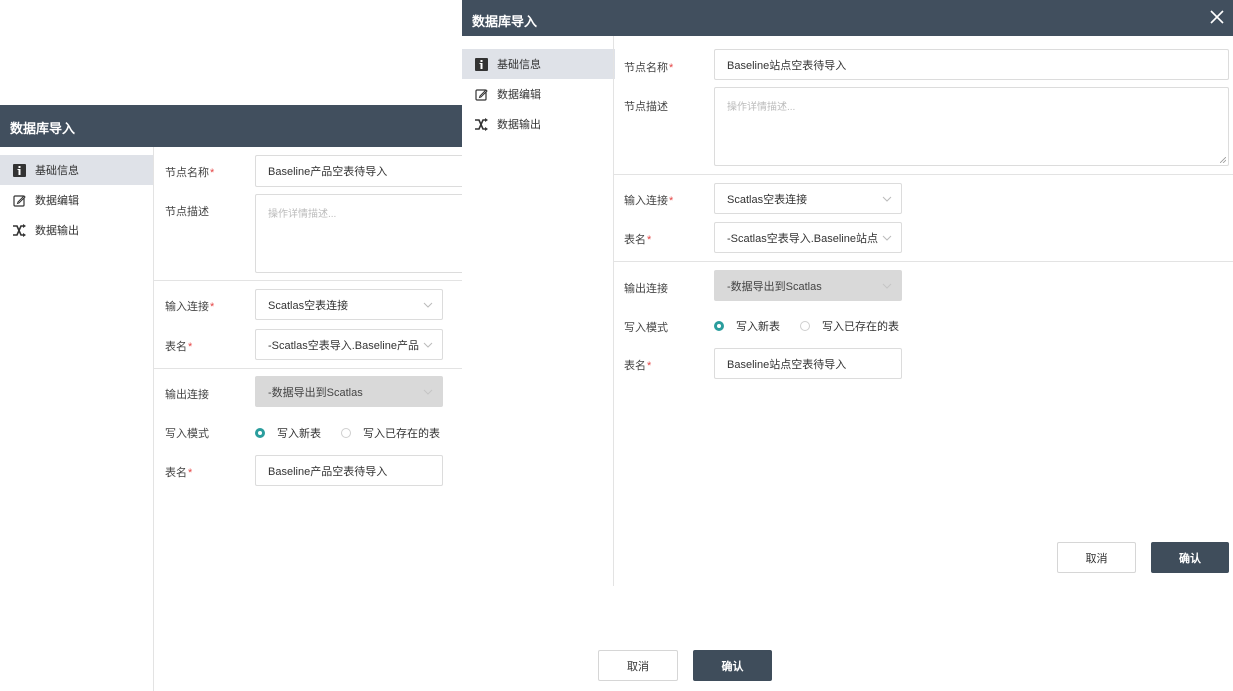  What do you see at coordinates (505, 21) in the screenshot?
I see `front-dialog-title: 数据库导入` at bounding box center [505, 21].